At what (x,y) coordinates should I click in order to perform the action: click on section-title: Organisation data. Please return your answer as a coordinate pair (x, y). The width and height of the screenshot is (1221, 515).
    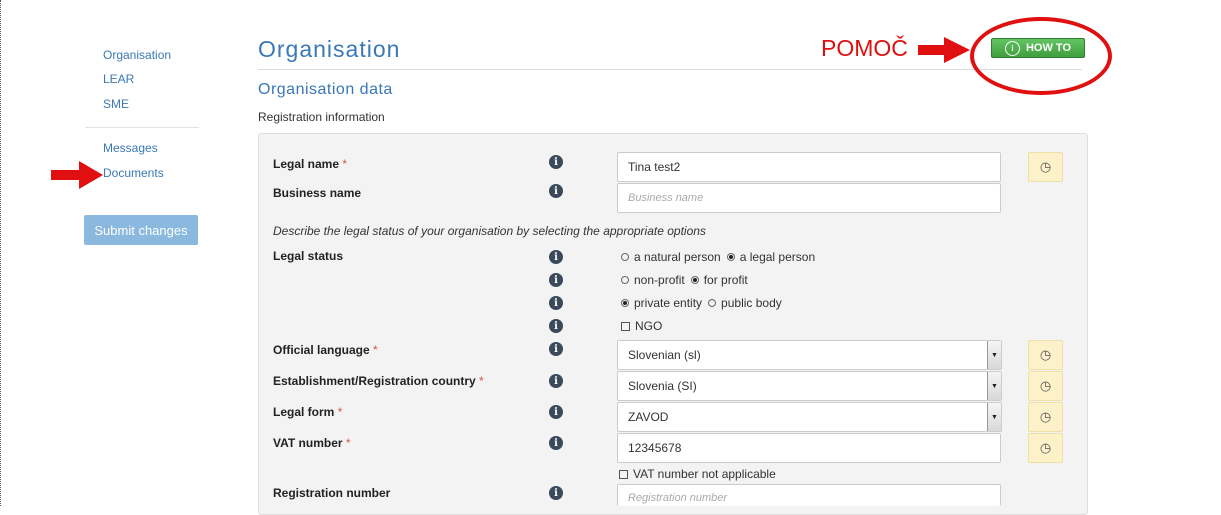
    Looking at the image, I should click on (325, 89).